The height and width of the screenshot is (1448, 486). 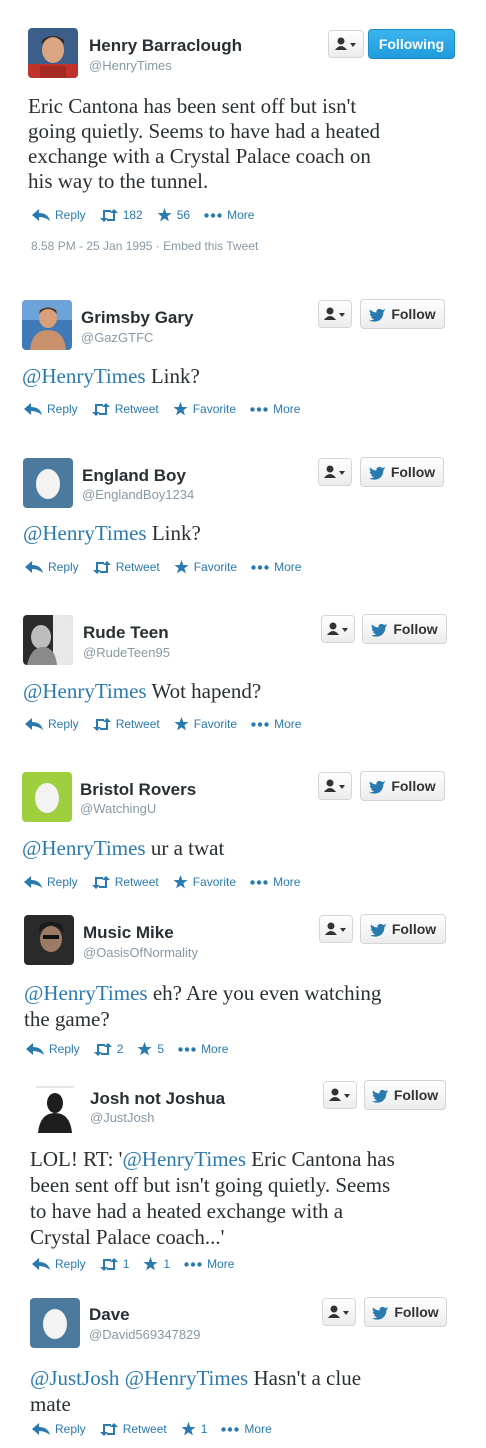 I want to click on text-segment: Eric Cantona has, so click(x=320, y=1159).